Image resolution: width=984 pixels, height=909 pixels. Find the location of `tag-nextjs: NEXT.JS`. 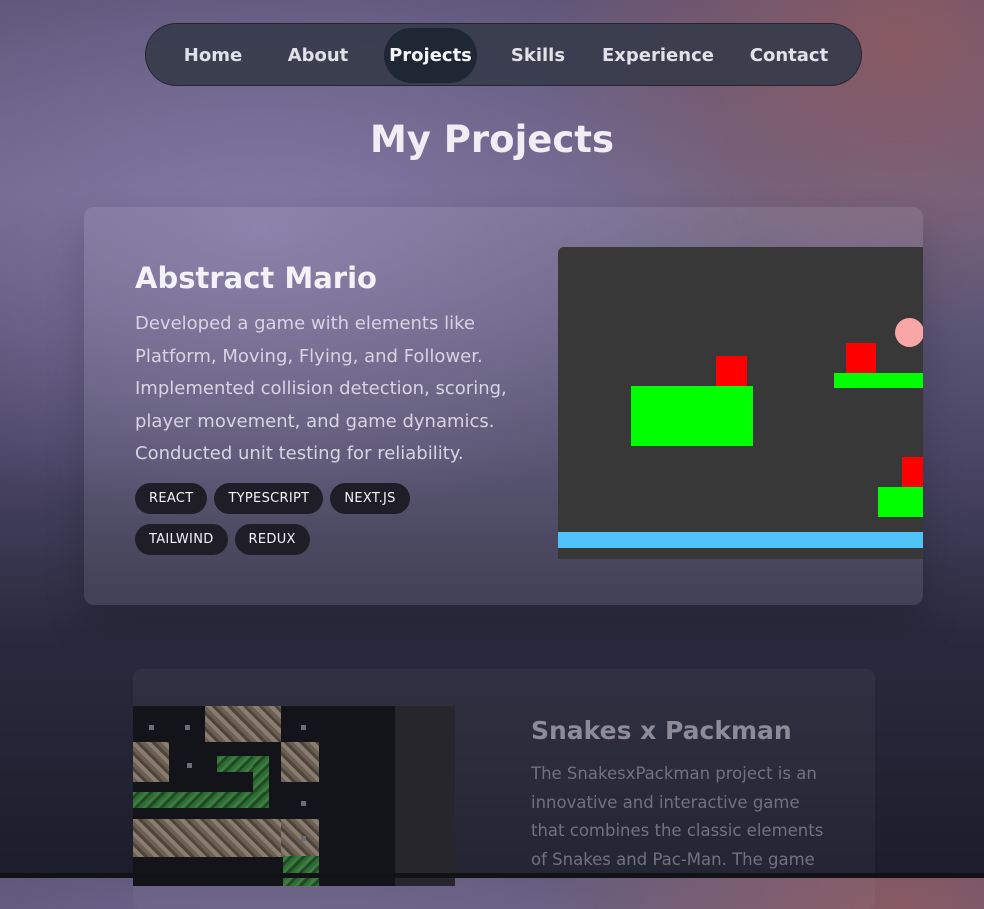

tag-nextjs: NEXT.JS is located at coordinates (370, 498).